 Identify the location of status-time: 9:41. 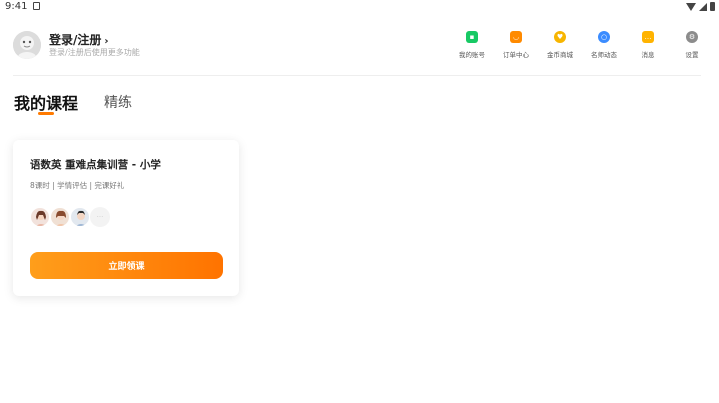
(16, 6).